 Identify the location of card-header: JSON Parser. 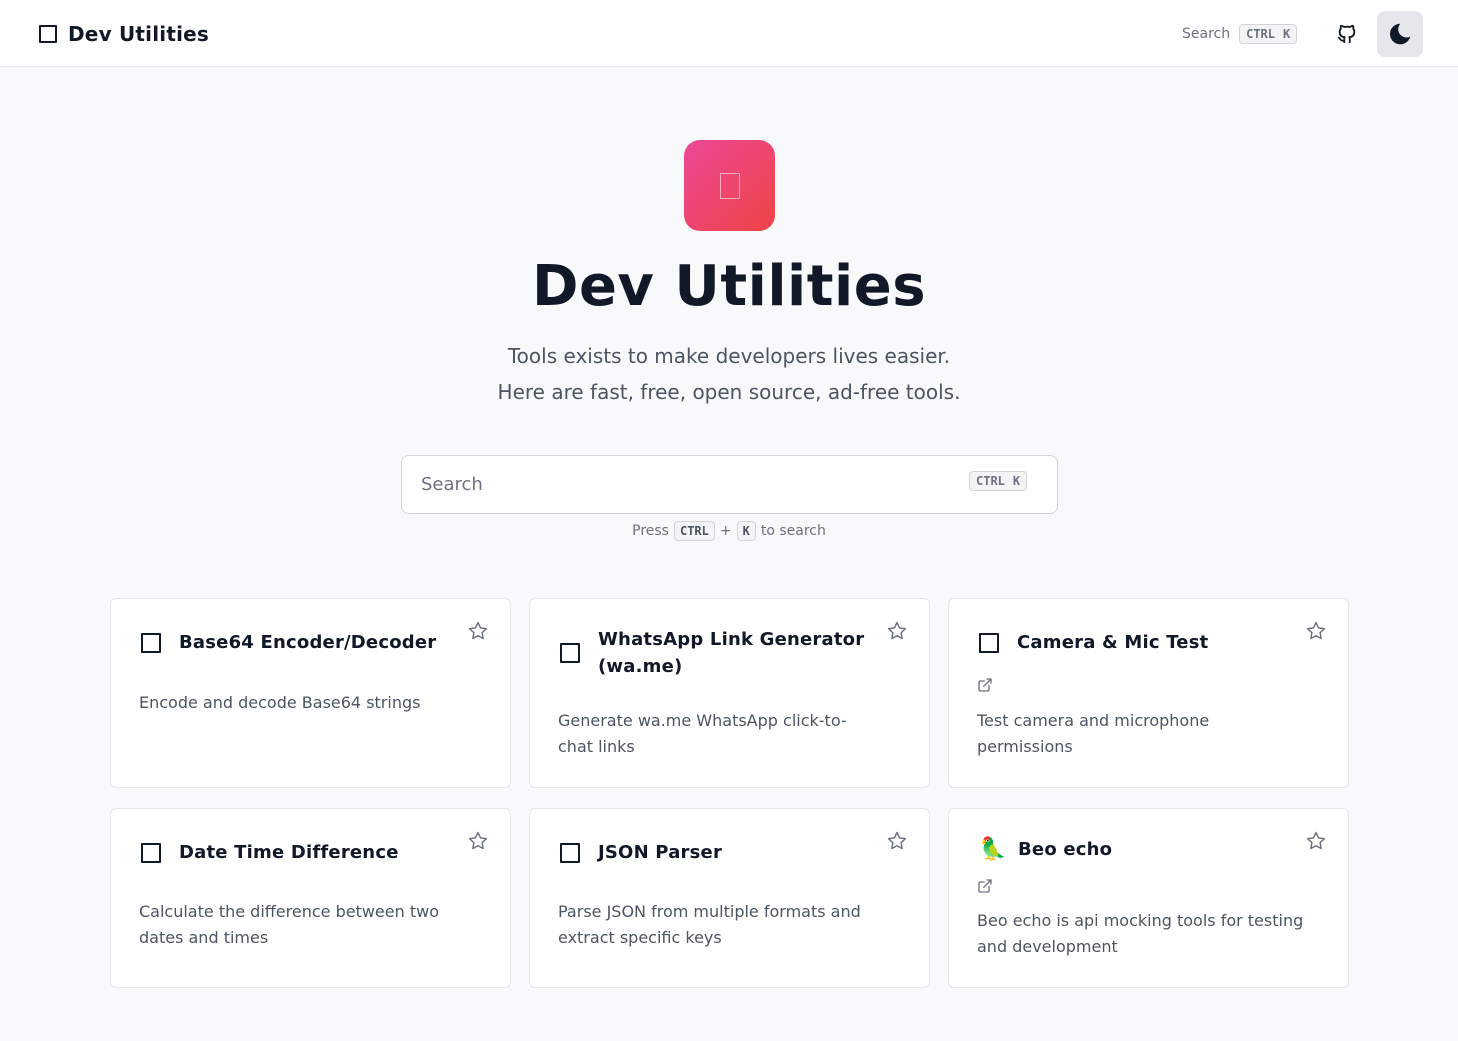
(720, 852).